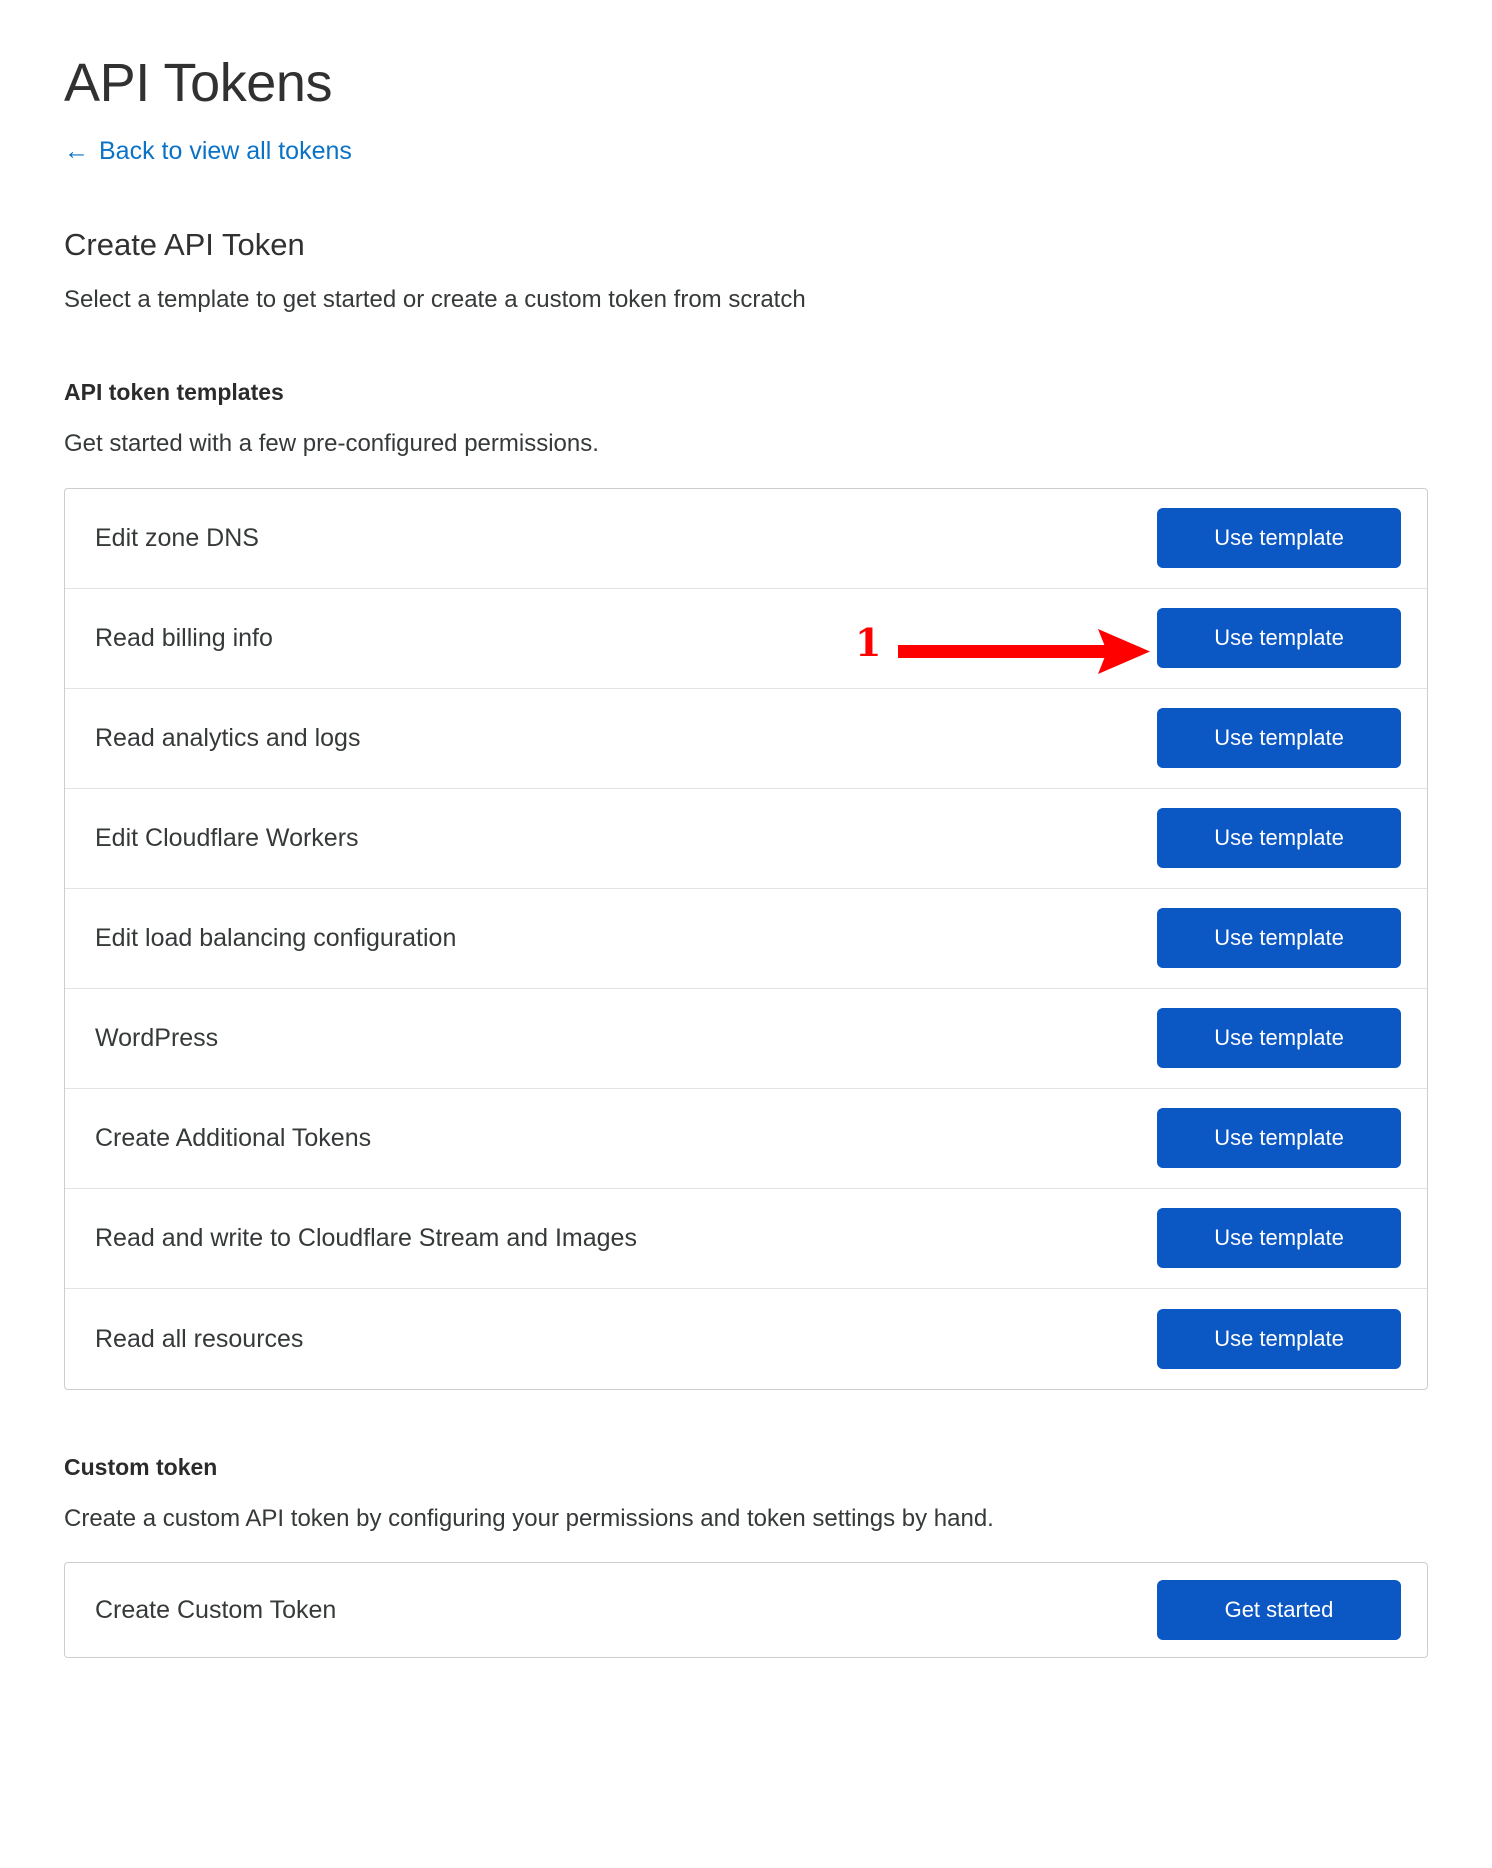 This screenshot has width=1492, height=1868. I want to click on back-link-label: Back to view all tokens, so click(225, 151).